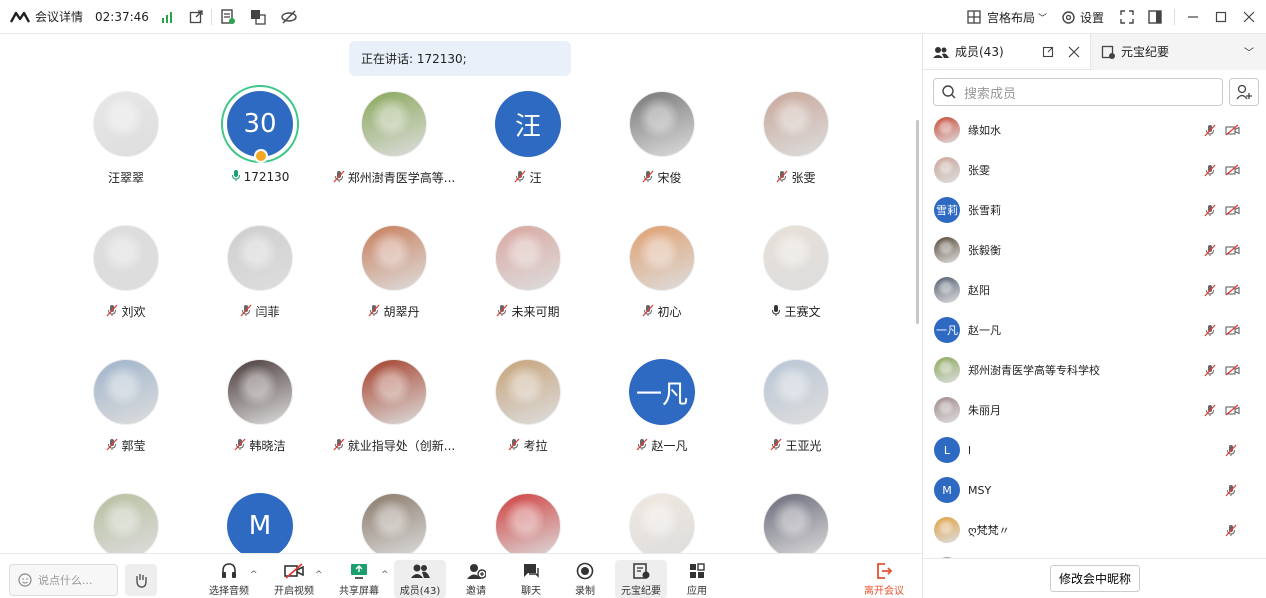 The image size is (1266, 598). I want to click on maximize-icon, so click(1221, 17).